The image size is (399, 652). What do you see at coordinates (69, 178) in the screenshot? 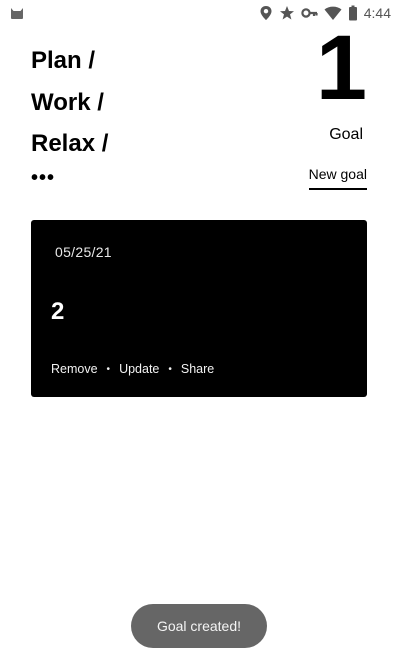
I see `more-options-icon: •••` at bounding box center [69, 178].